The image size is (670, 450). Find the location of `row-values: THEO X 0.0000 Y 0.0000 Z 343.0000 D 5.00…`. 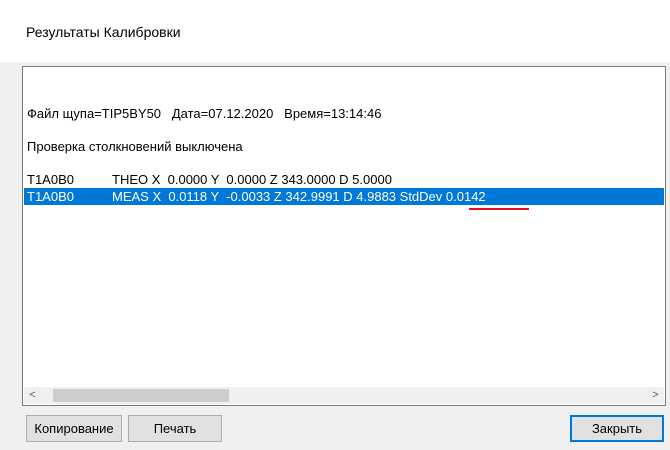

row-values: THEO X 0.0000 Y 0.0000 Z 343.0000 D 5.00… is located at coordinates (252, 179).